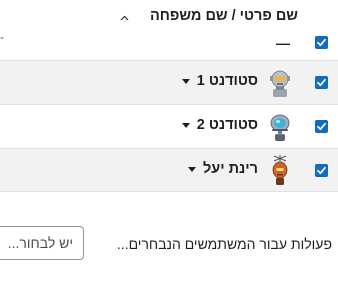 The image size is (338, 304). What do you see at coordinates (321, 42) in the screenshot?
I see `select-all-checkbox` at bounding box center [321, 42].